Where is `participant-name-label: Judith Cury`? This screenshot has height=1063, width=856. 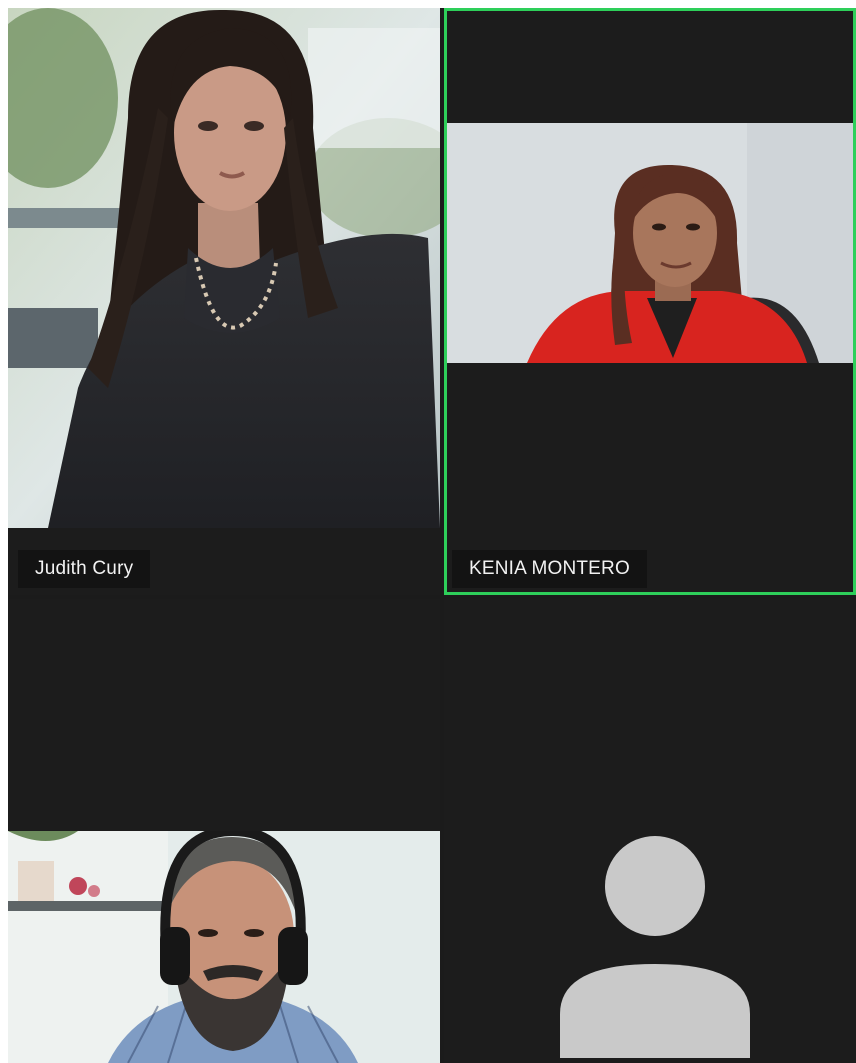 participant-name-label: Judith Cury is located at coordinates (84, 569).